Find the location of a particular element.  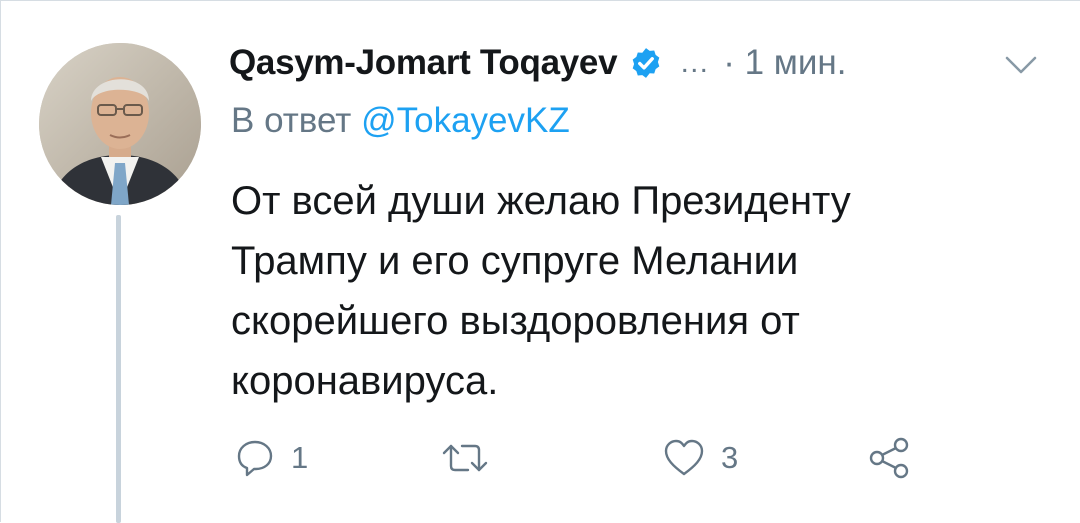

share-icon is located at coordinates (890, 458).